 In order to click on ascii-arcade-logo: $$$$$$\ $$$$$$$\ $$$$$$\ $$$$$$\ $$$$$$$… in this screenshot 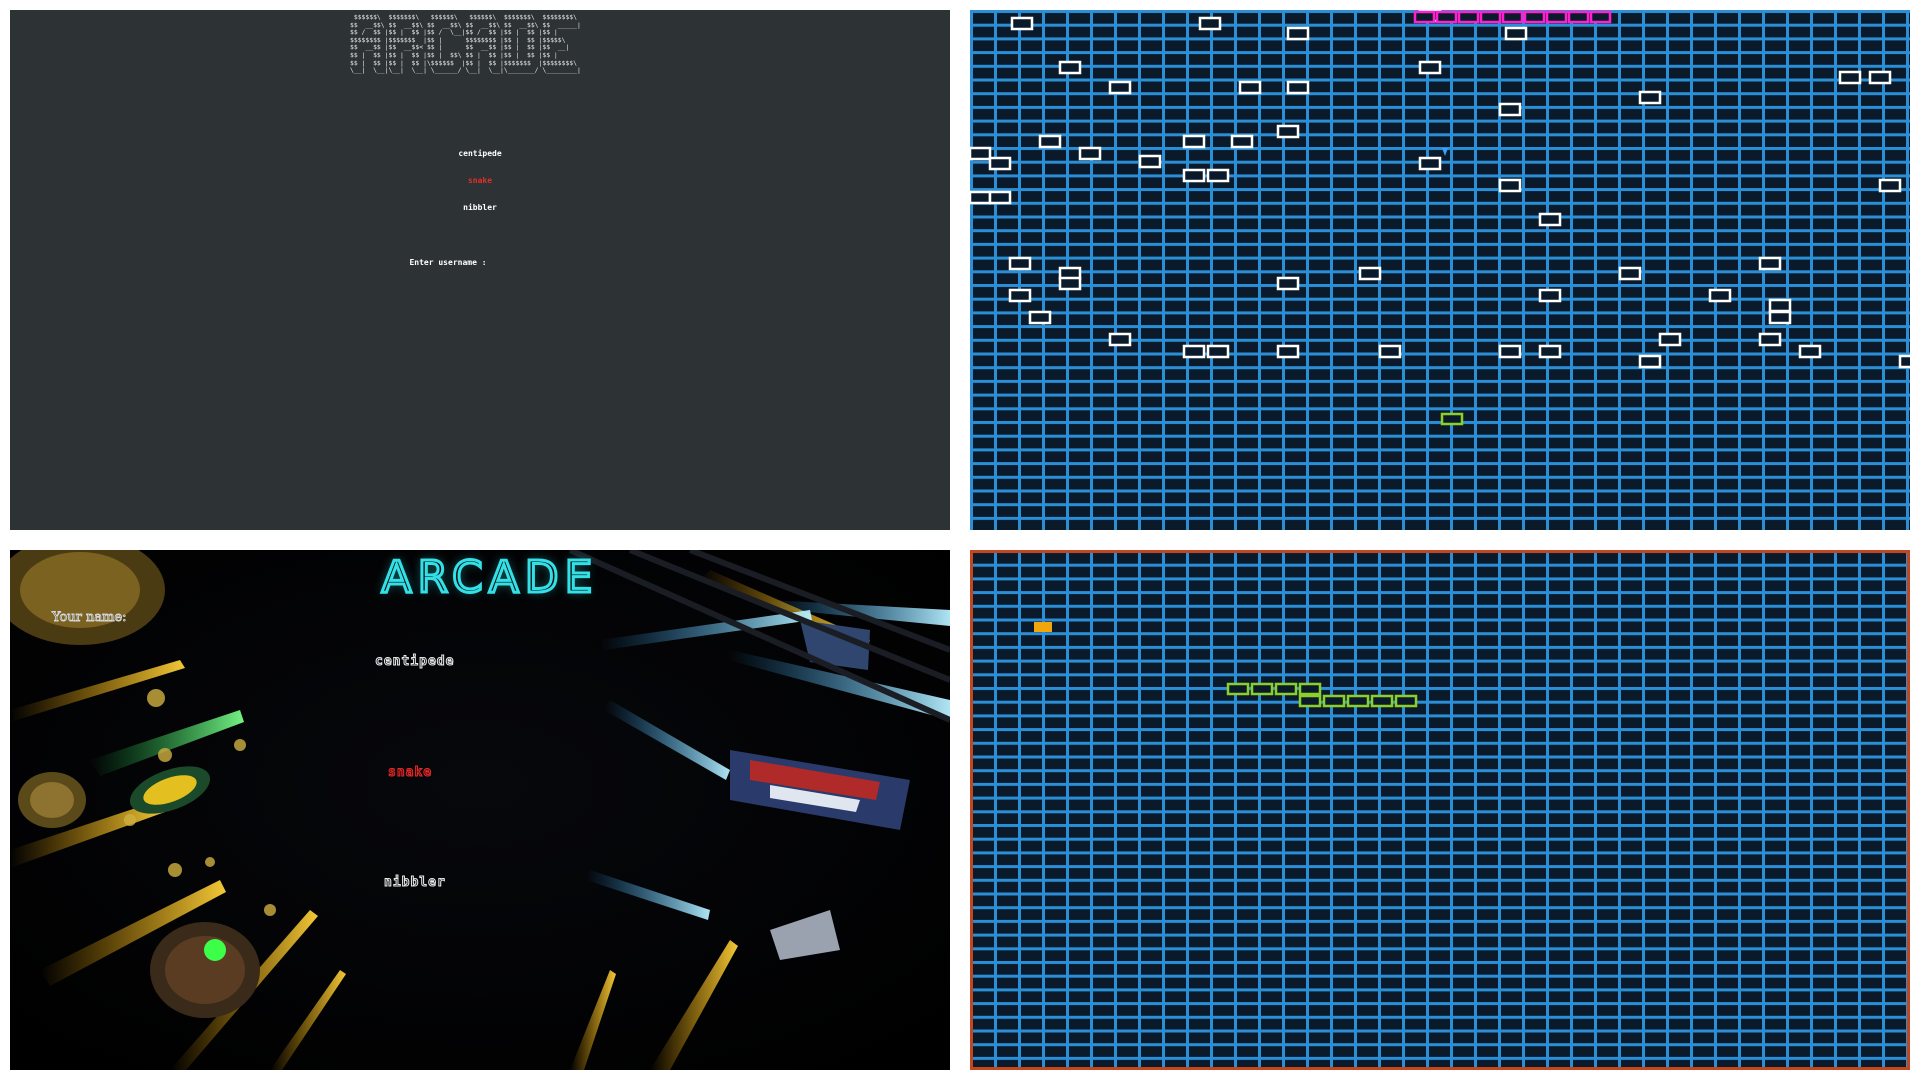, I will do `click(465, 44)`.